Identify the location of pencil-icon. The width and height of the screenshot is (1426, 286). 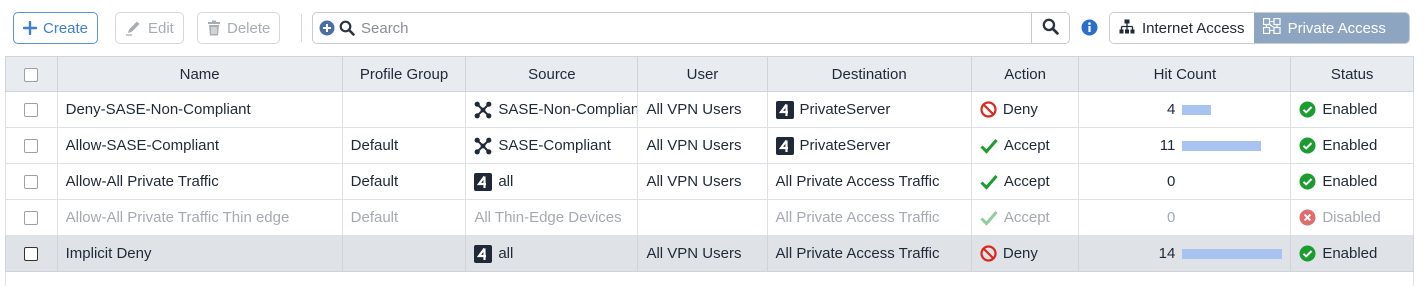
(133, 28).